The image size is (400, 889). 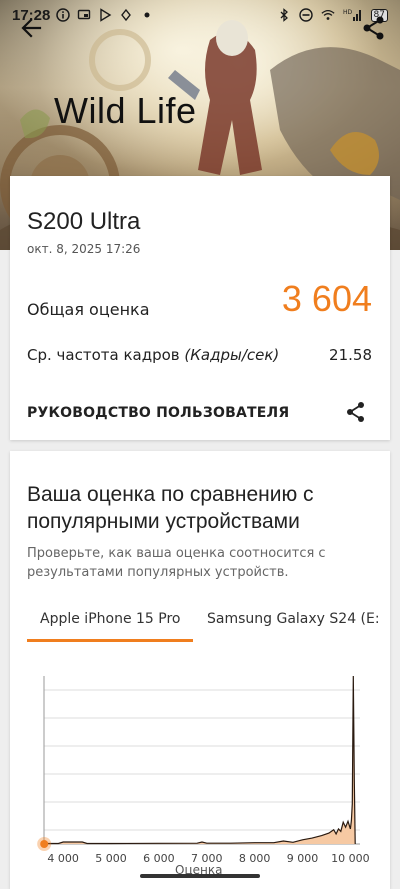 What do you see at coordinates (110, 640) in the screenshot?
I see `active-tab-indicator` at bounding box center [110, 640].